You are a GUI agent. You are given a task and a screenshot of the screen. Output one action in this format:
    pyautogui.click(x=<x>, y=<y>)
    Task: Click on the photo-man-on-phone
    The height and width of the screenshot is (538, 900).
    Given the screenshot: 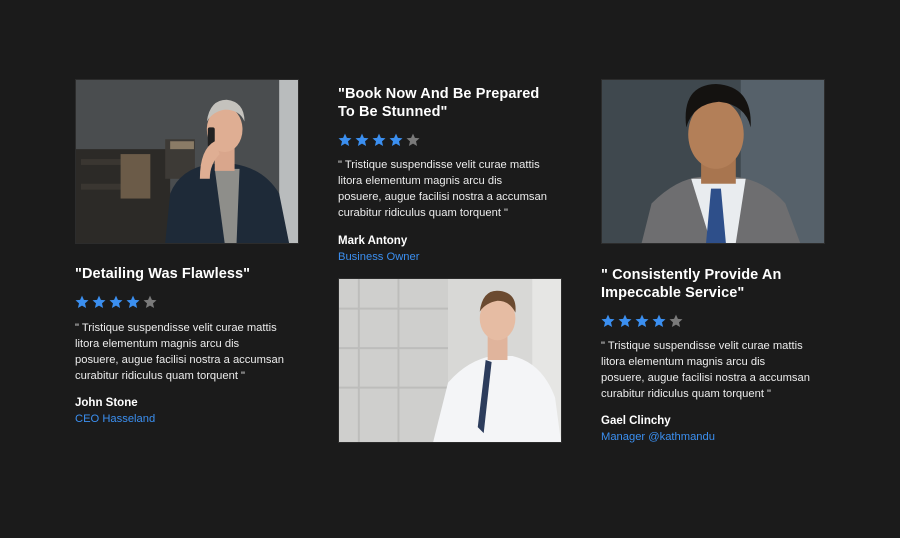 What is the action you would take?
    pyautogui.click(x=187, y=161)
    